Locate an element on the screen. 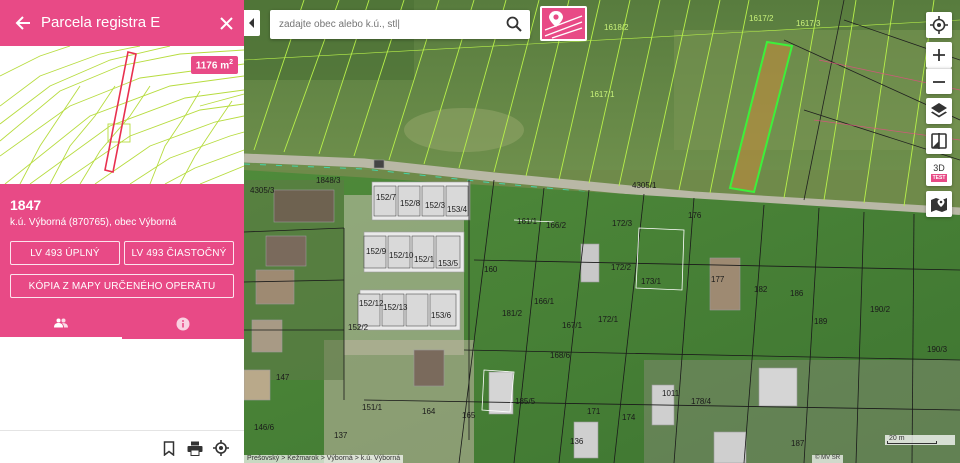  svg-text: 152/13 is located at coordinates (395, 307).